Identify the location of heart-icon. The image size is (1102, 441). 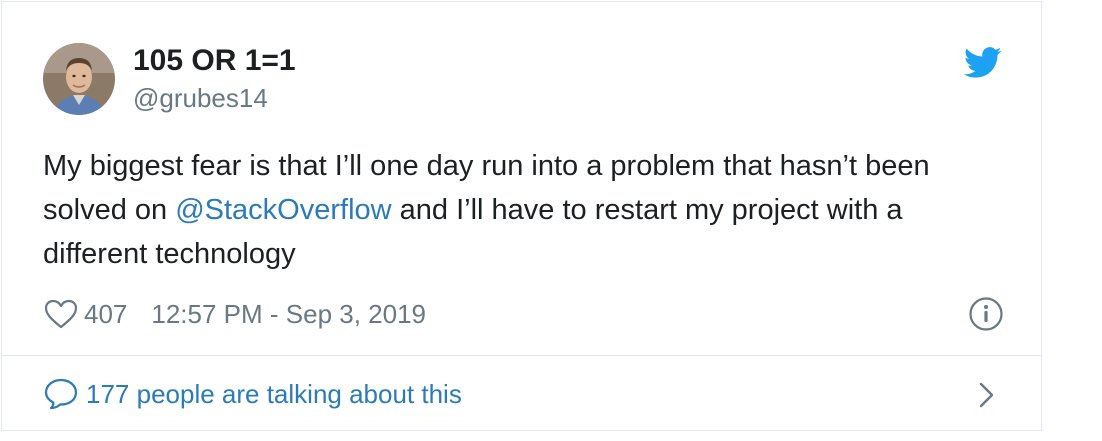
(61, 314).